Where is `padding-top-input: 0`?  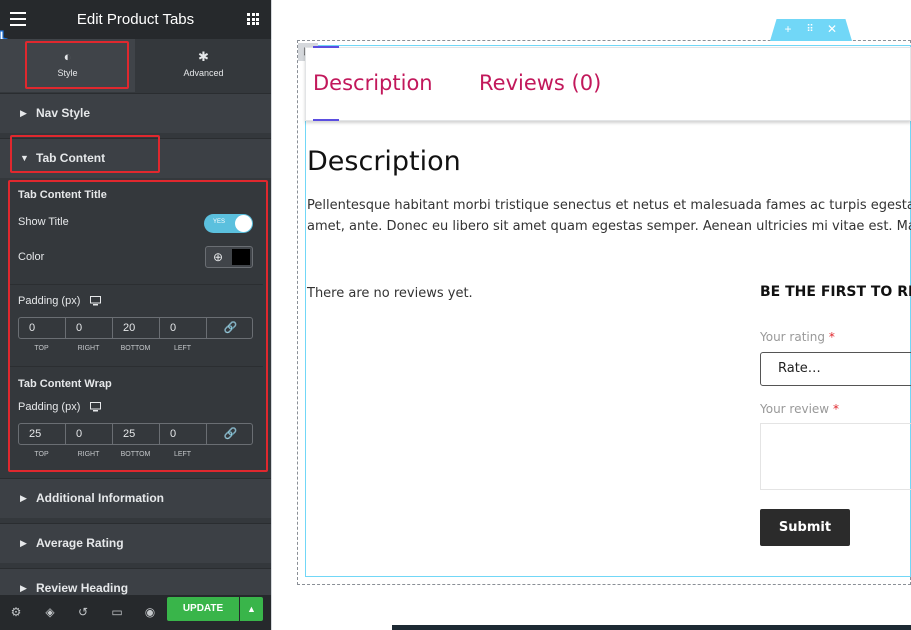 padding-top-input: 0 is located at coordinates (42, 328).